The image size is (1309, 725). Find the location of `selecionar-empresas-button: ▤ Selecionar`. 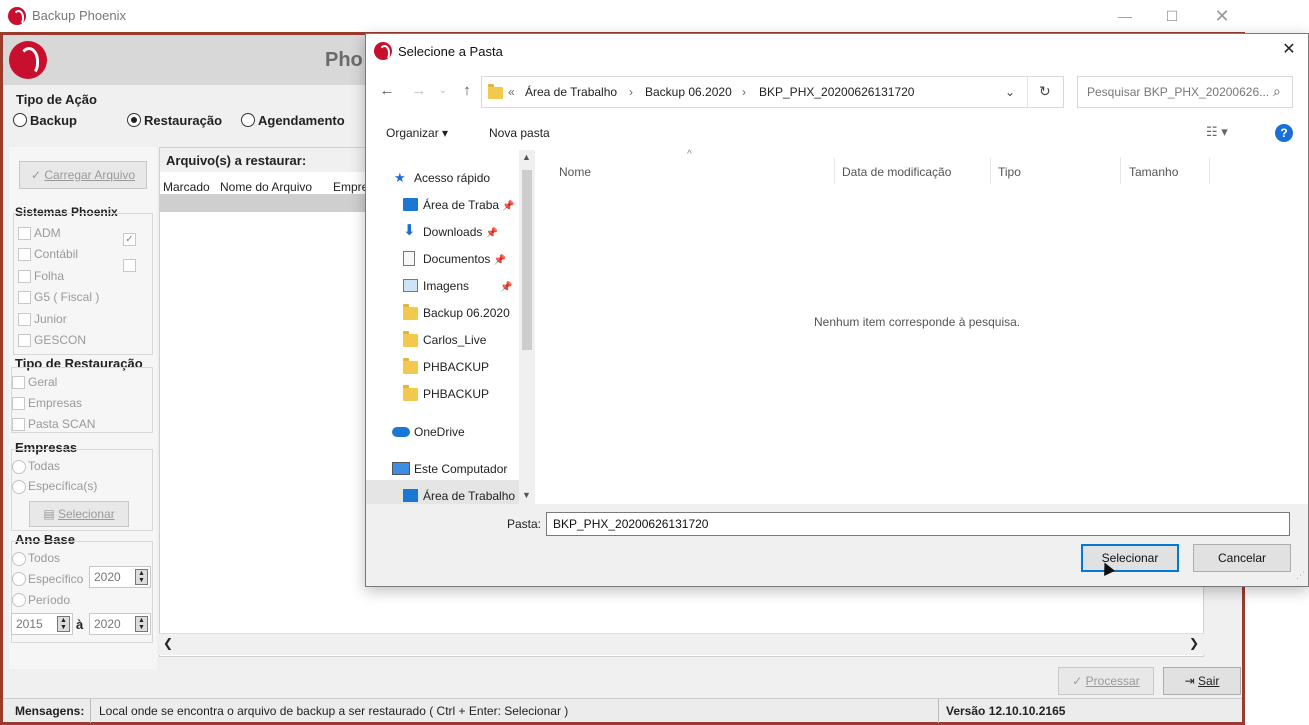

selecionar-empresas-button: ▤ Selecionar is located at coordinates (79, 514).